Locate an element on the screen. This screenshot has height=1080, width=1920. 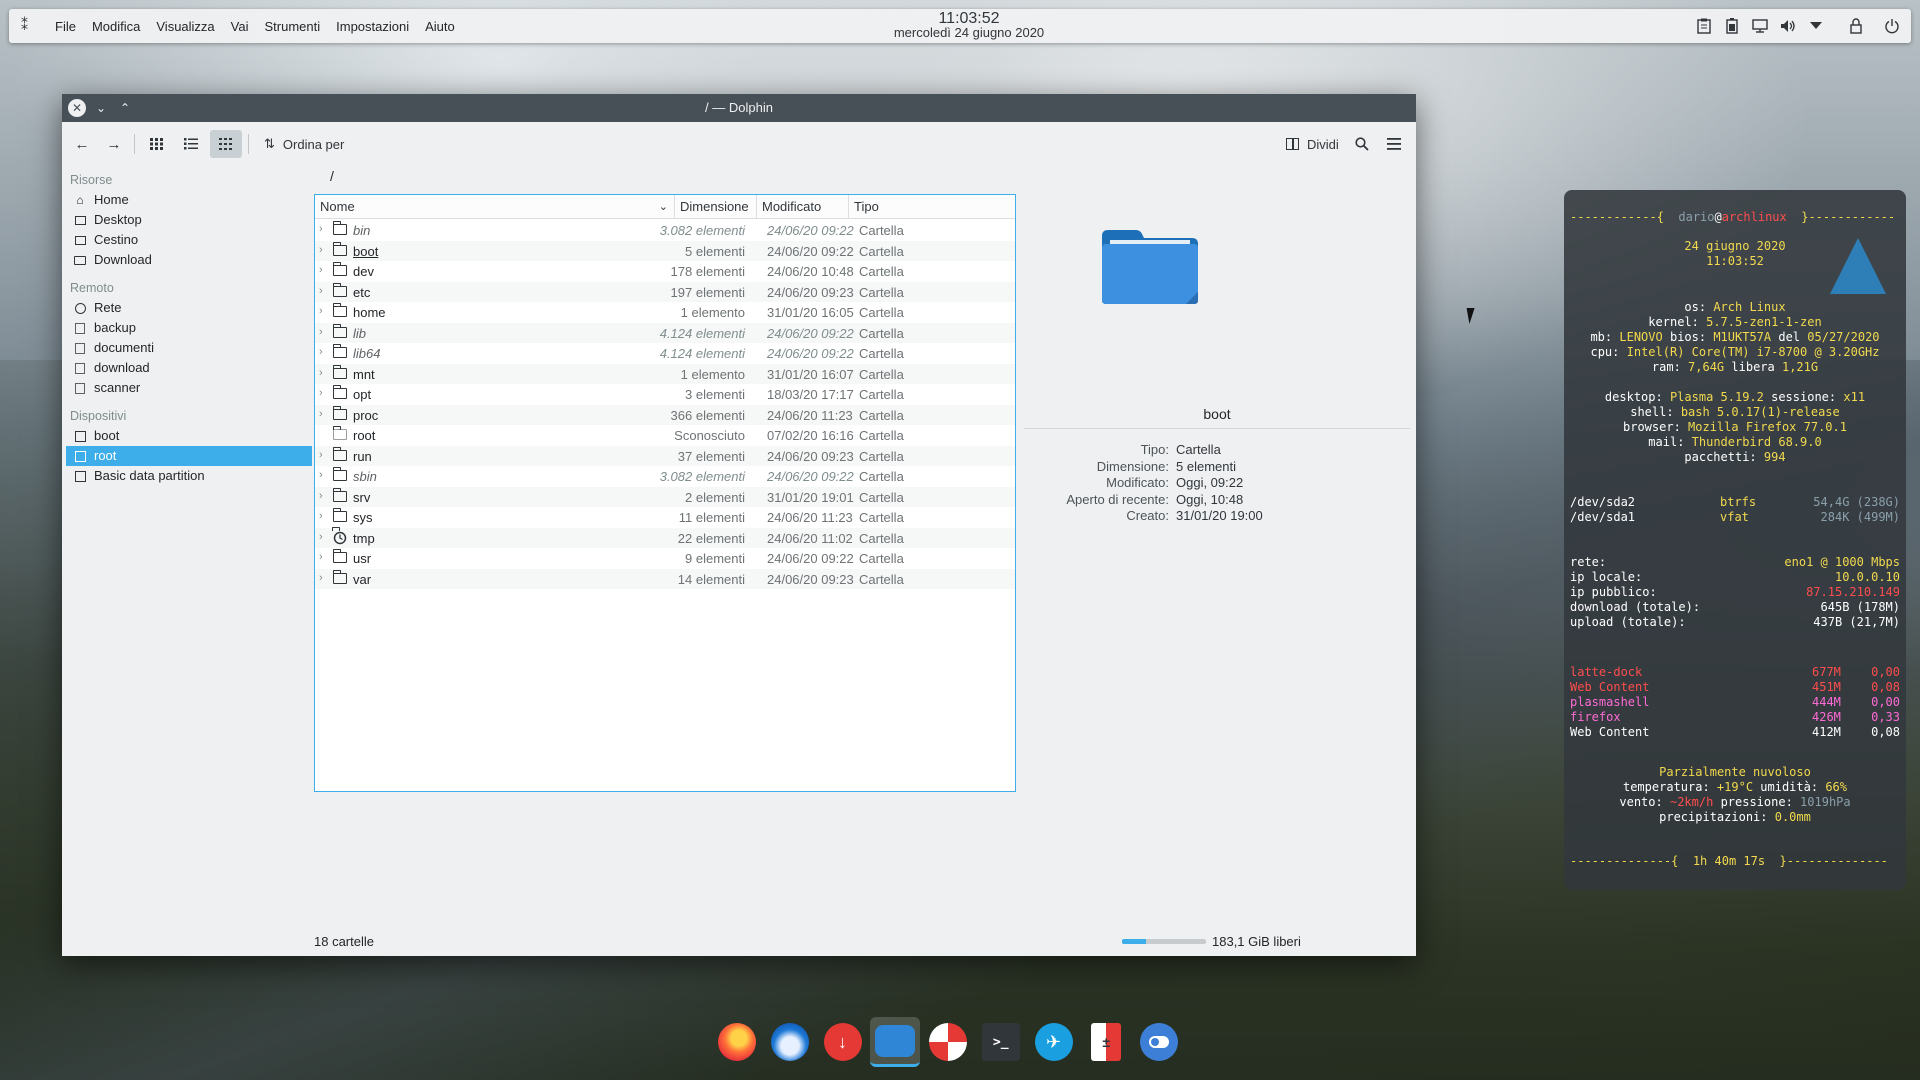
file-row-opt: › opt 3 elementi 18/03/20 17:17 Cartella is located at coordinates (665, 394).